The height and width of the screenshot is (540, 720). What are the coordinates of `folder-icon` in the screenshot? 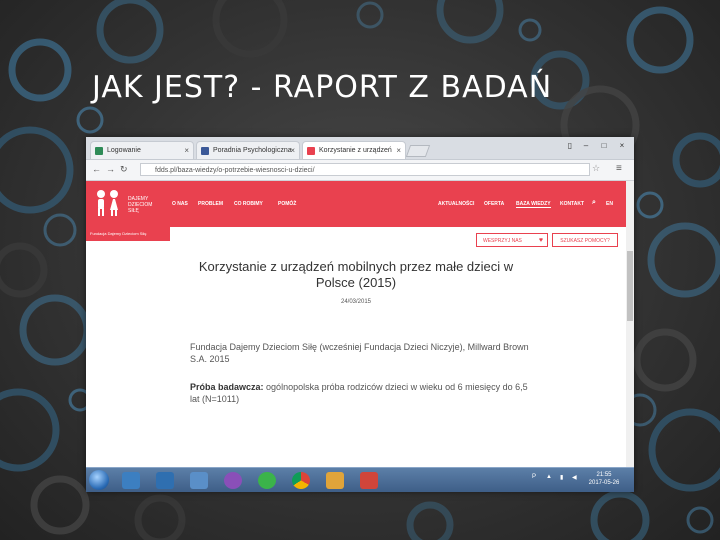 It's located at (335, 480).